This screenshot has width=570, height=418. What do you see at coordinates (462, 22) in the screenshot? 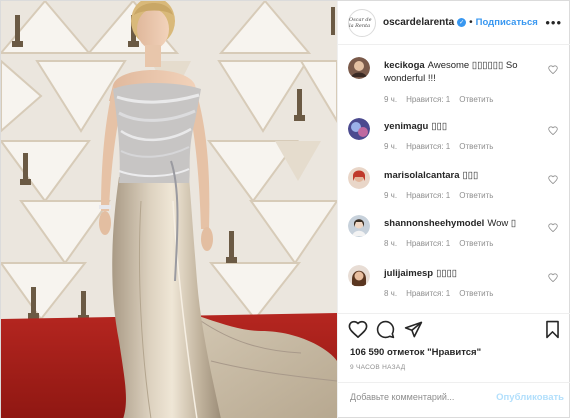
I see `verified-badge-icon: ✓` at bounding box center [462, 22].